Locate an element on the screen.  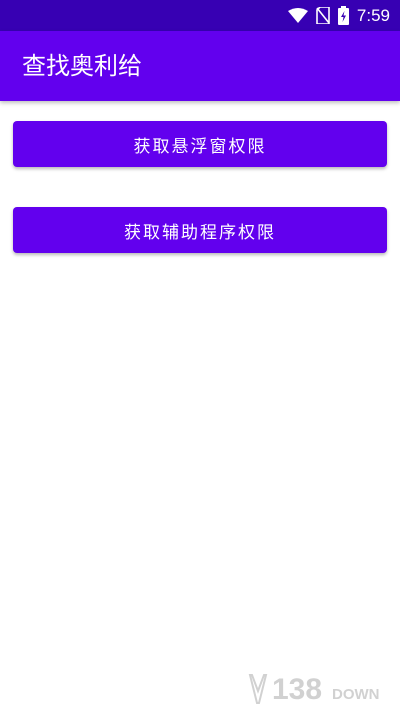
status-icons: 7:59 is located at coordinates (335, 15).